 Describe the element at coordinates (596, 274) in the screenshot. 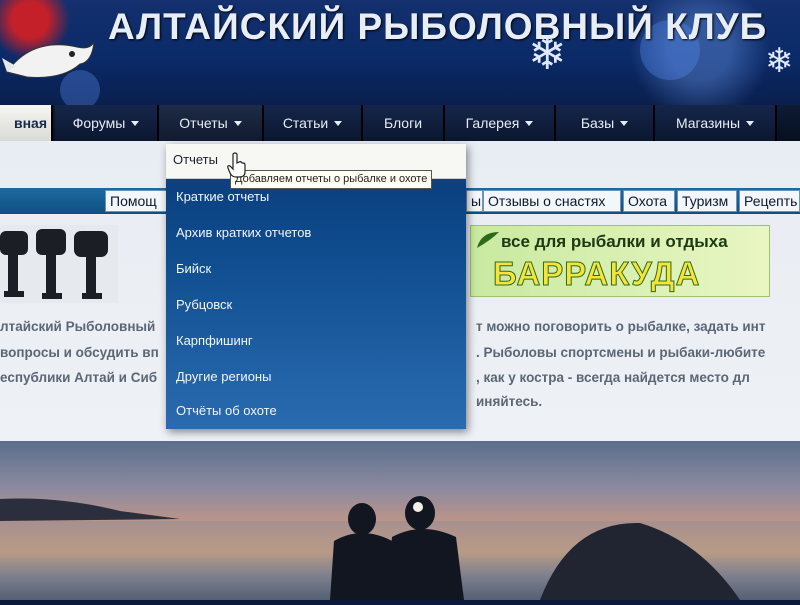

I see `banner-brand: БАРРАКУДА` at that location.